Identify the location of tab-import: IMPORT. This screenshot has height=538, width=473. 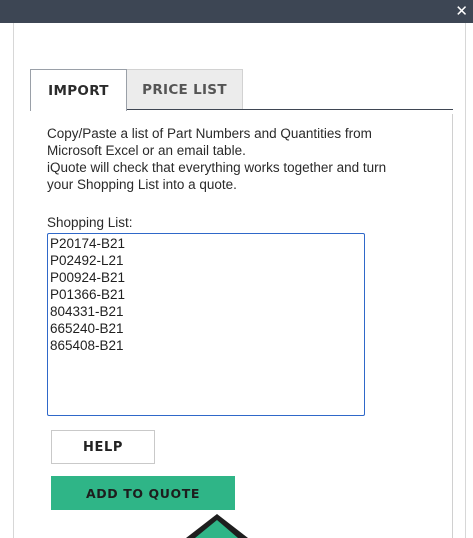
(78, 90).